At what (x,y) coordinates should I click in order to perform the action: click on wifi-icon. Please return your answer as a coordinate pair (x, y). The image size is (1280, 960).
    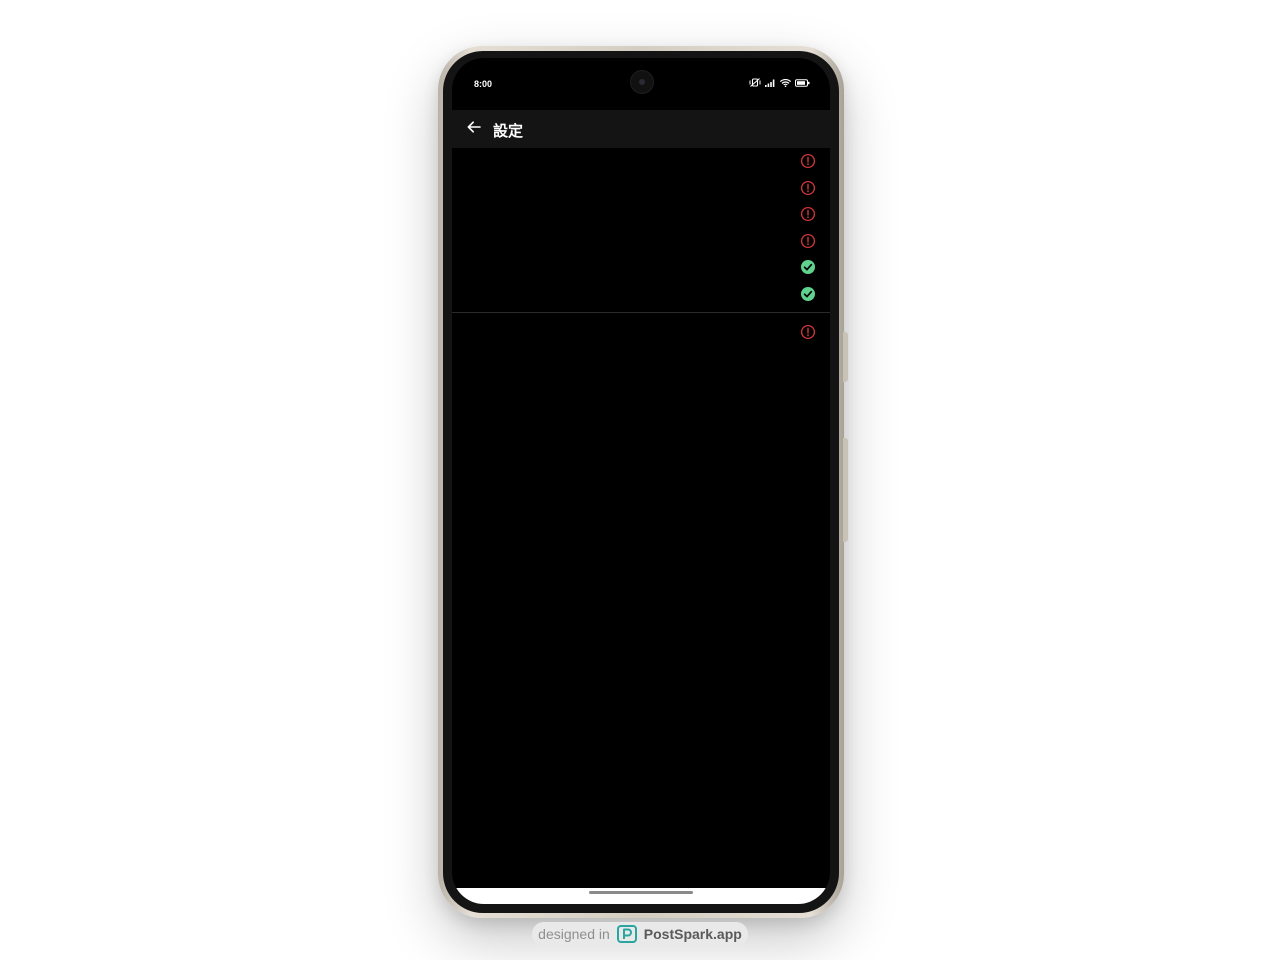
    Looking at the image, I should click on (785, 82).